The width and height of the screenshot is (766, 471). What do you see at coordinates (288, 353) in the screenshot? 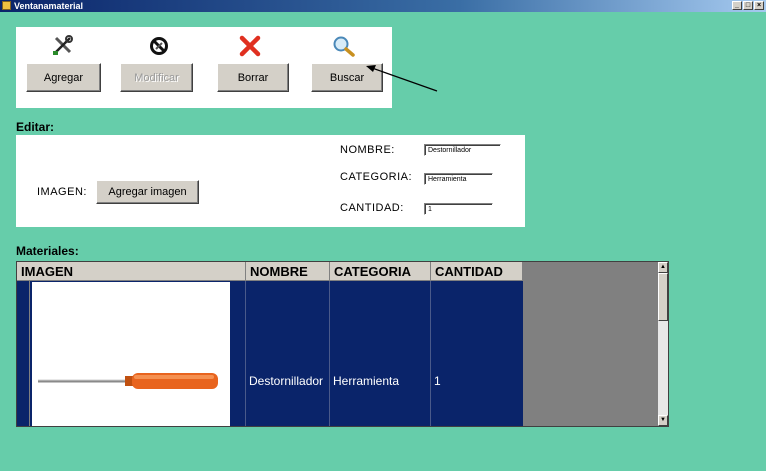
I see `cell-nombre: Destornillador` at bounding box center [288, 353].